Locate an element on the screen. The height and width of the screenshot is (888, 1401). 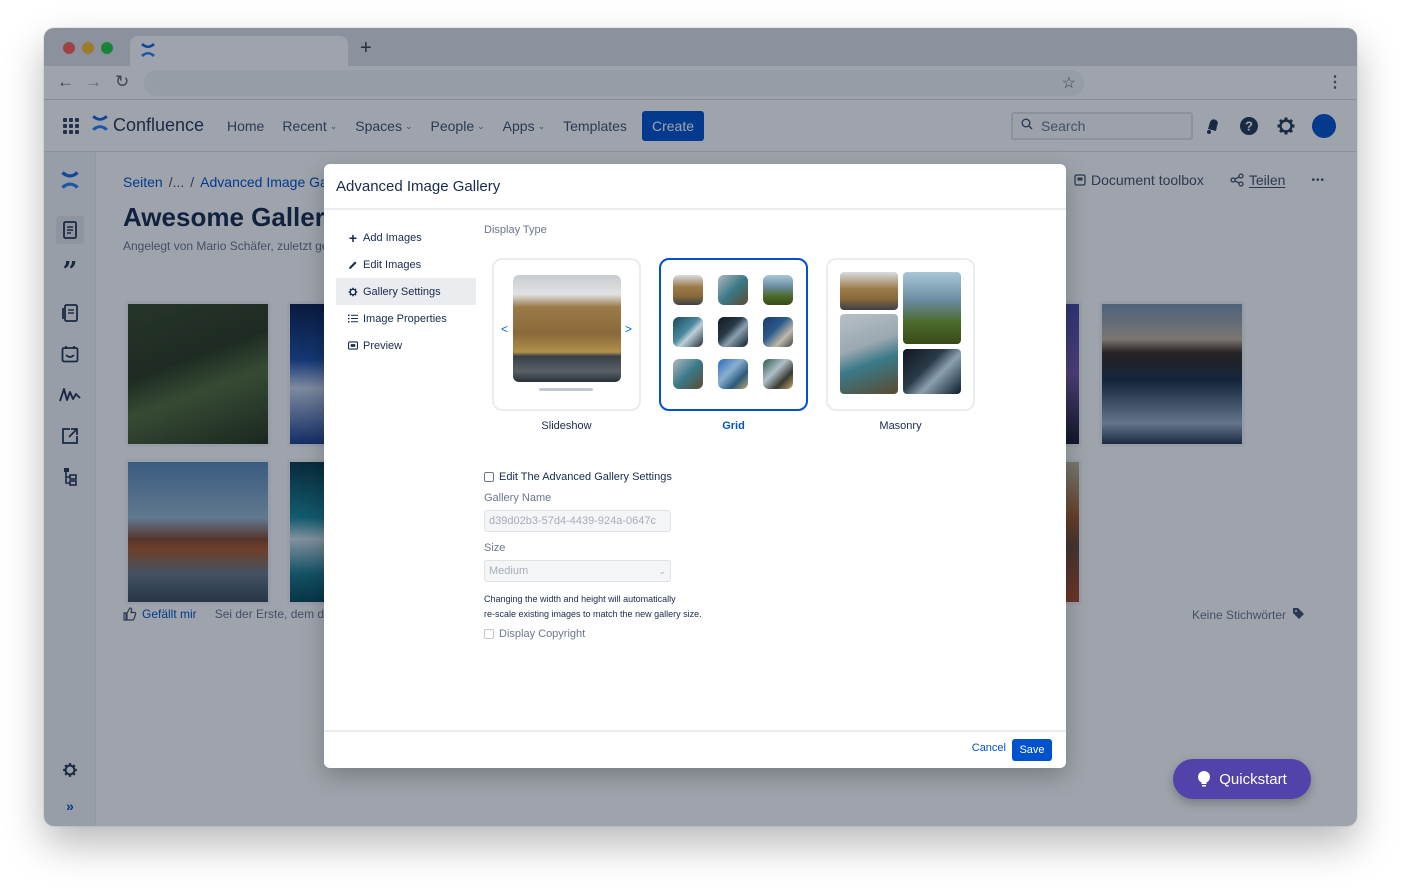
display-type-grid: Grid is located at coordinates (733, 345).